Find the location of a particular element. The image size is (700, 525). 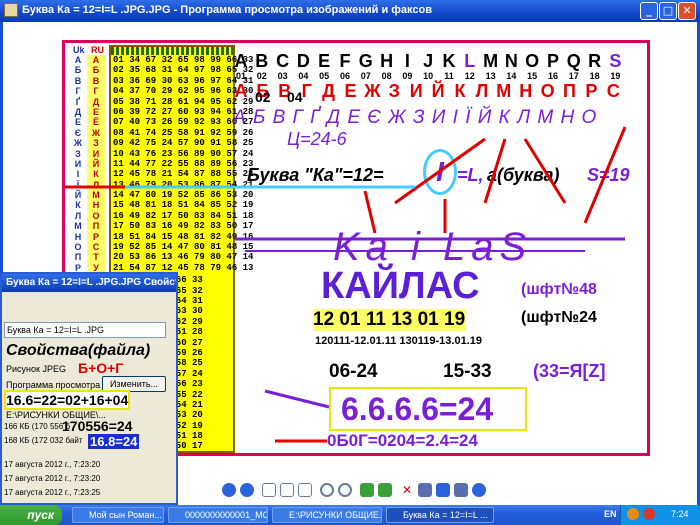

delete-icon: ✕ is located at coordinates (407, 490).